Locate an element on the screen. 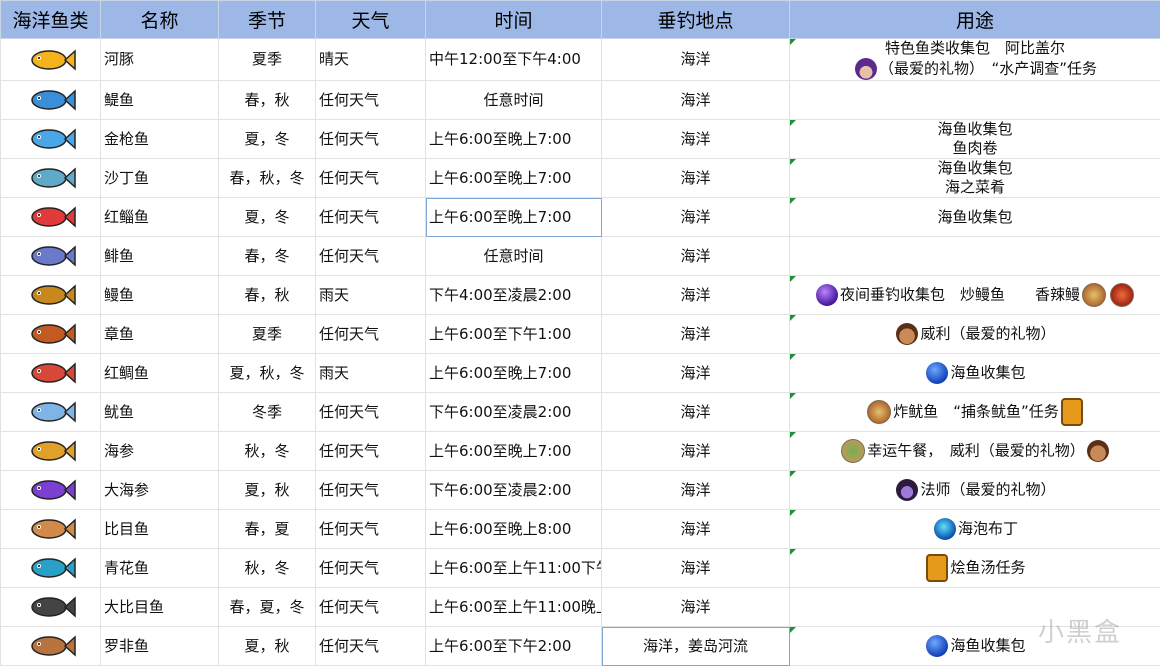 Image resolution: width=1160 pixels, height=666 pixels. uses-cell: 幸运午餐， 威利（最爱的礼物） is located at coordinates (975, 451).